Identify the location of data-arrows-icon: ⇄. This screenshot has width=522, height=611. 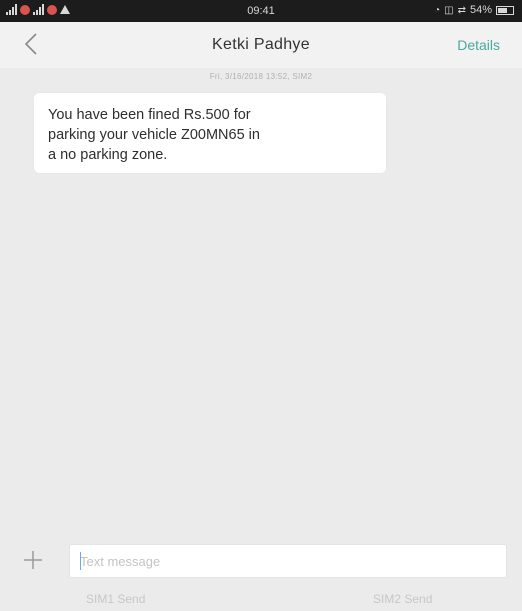
(461, 10).